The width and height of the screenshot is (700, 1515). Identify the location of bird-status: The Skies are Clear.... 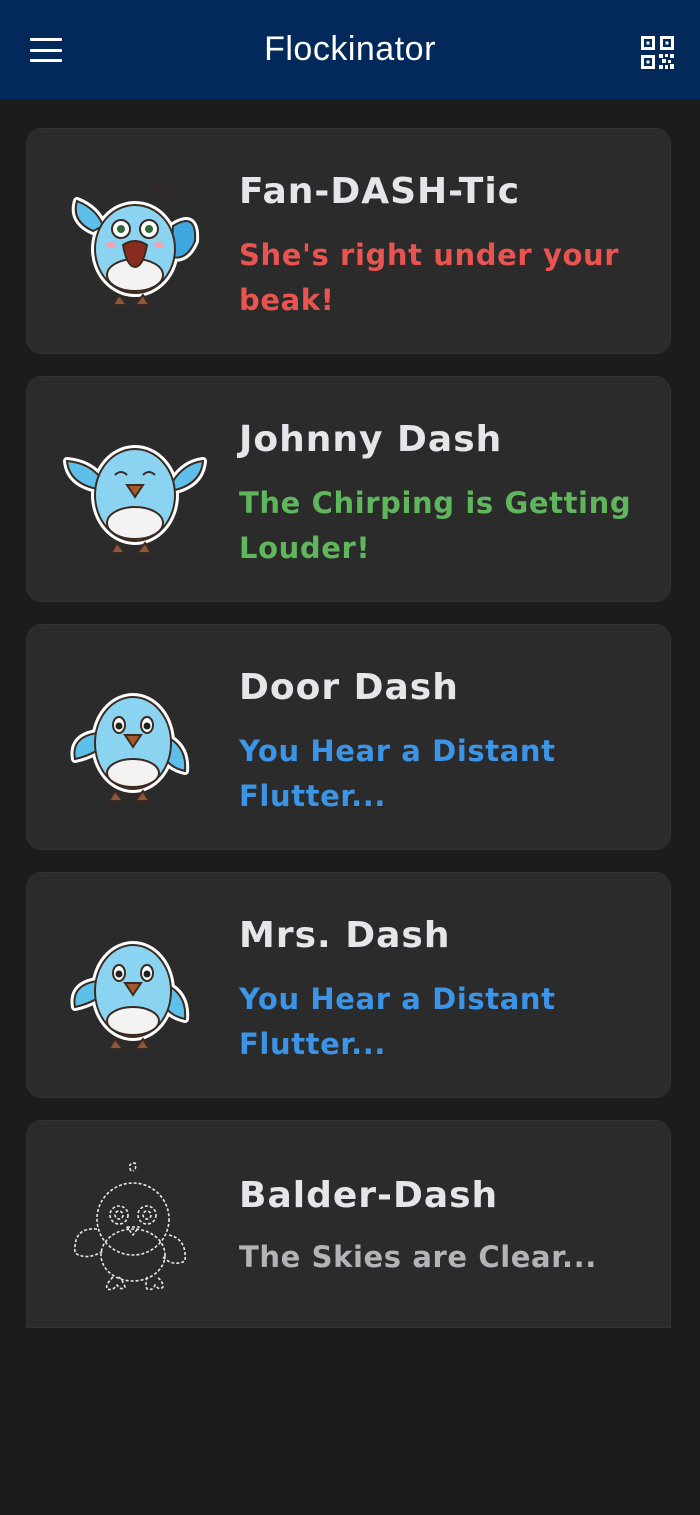
(418, 1257).